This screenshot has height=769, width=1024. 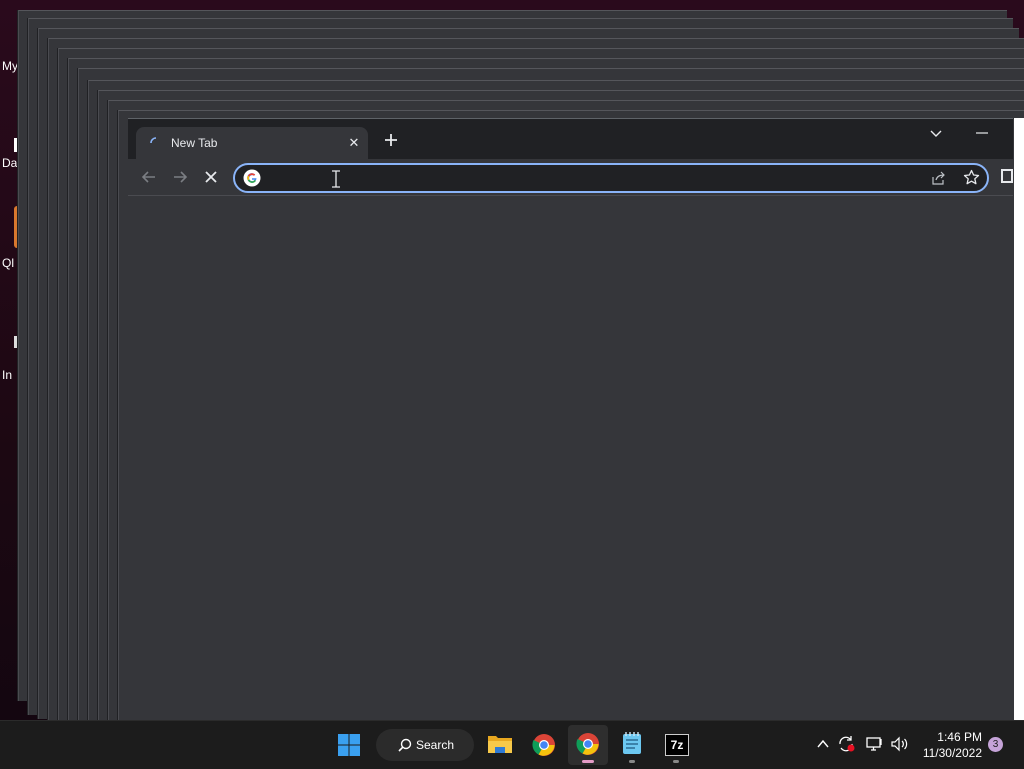 I want to click on clock-date: 11/30/2022, so click(x=952, y=753).